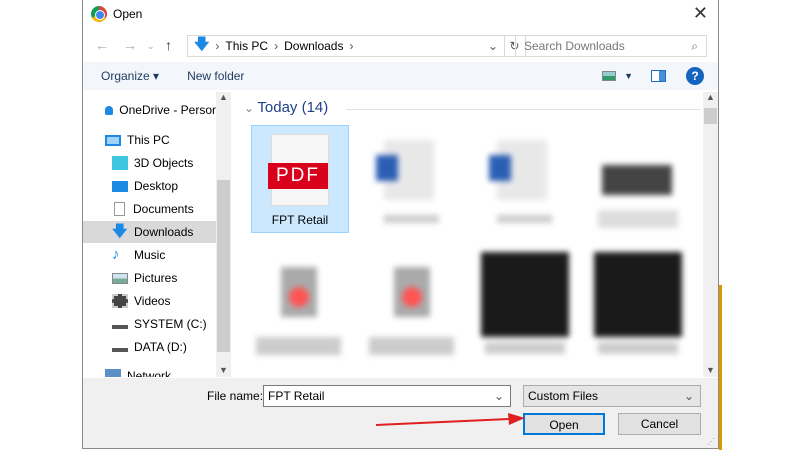 Image resolution: width=800 pixels, height=450 pixels. I want to click on red-arrow-annotation, so click(450, 419).